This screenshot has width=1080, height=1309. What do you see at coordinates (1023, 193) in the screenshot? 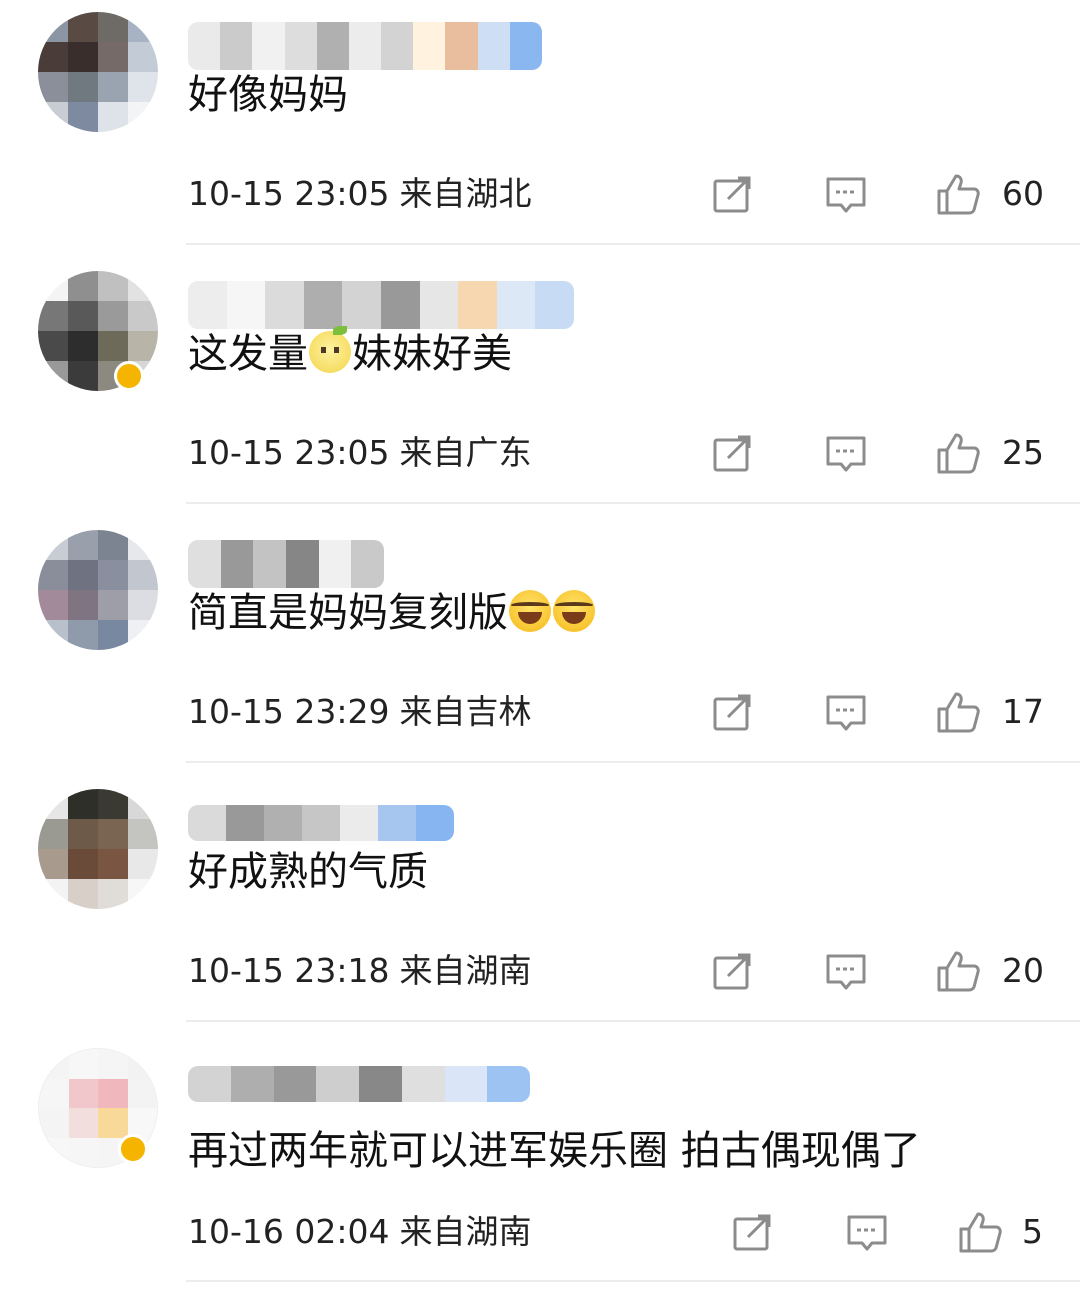
I see `like-count: 60` at bounding box center [1023, 193].